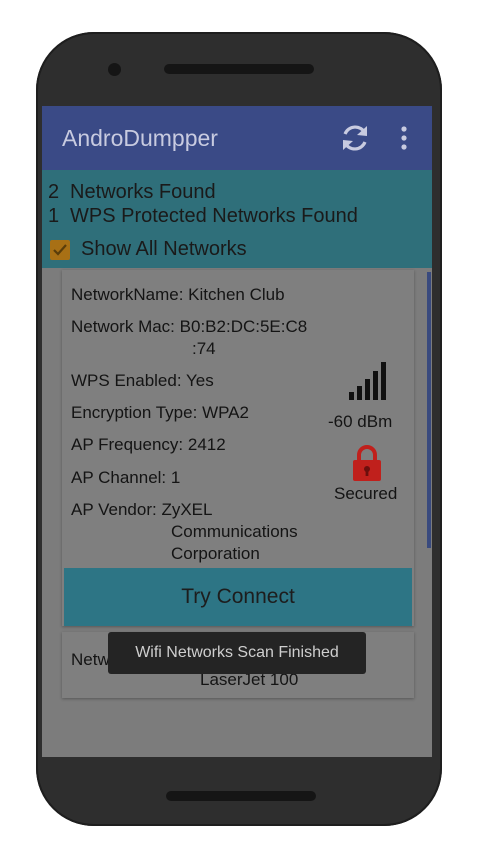 The image size is (480, 855). What do you see at coordinates (199, 380) in the screenshot?
I see `wps-enabled-value: Yes` at bounding box center [199, 380].